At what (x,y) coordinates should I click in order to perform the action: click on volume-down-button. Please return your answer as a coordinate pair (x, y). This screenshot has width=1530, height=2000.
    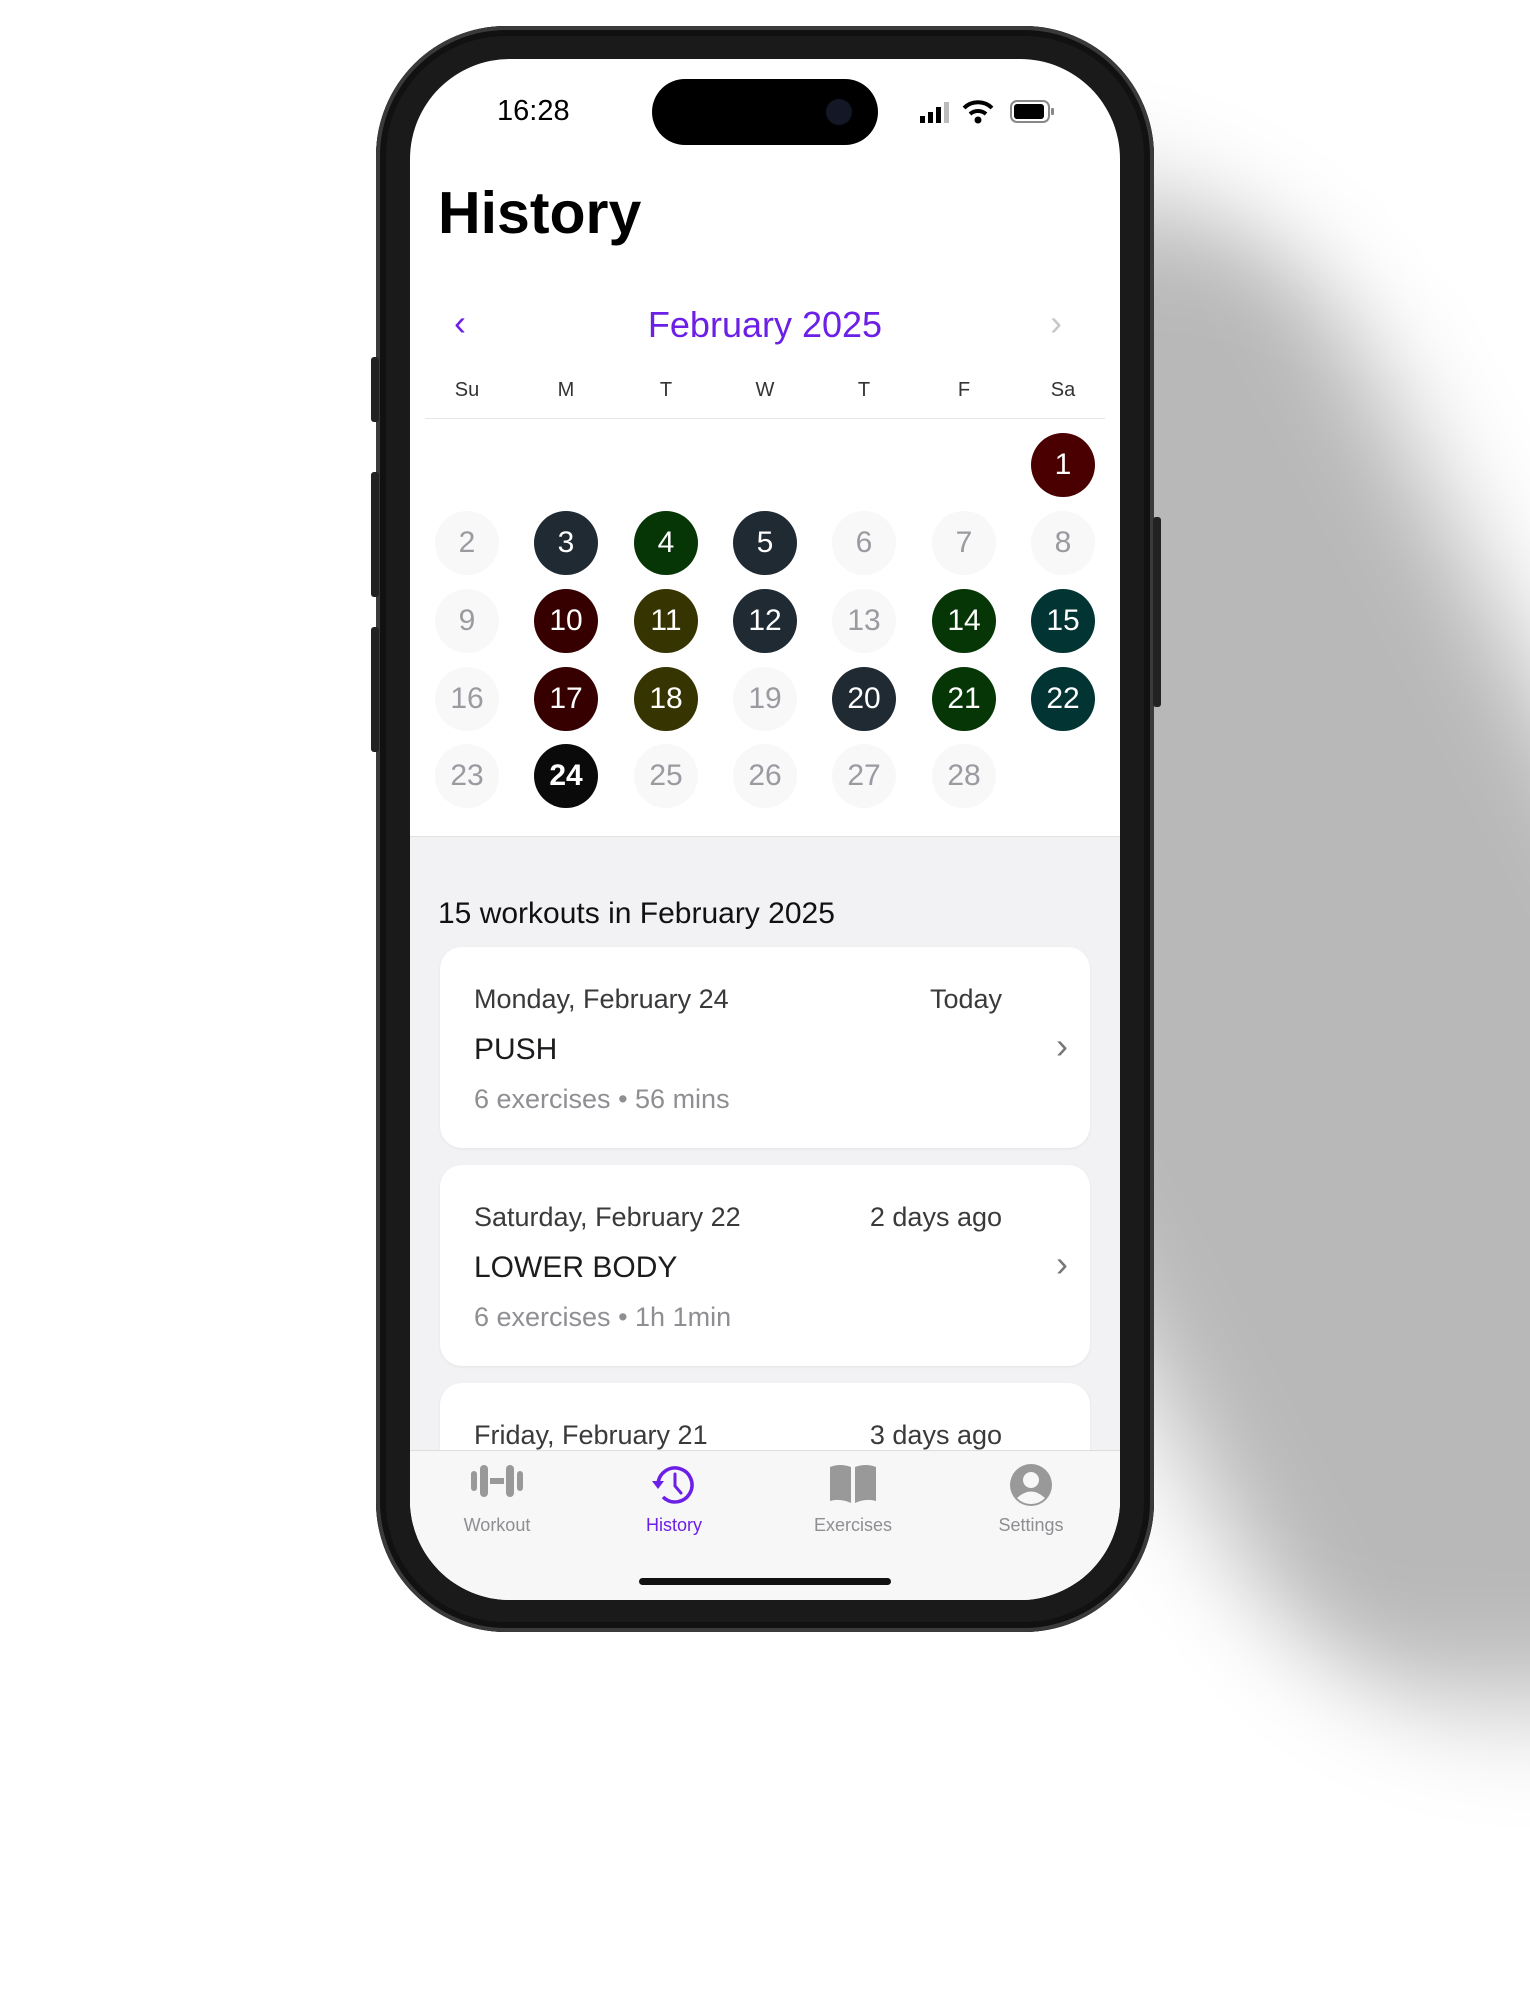
    Looking at the image, I should click on (375, 689).